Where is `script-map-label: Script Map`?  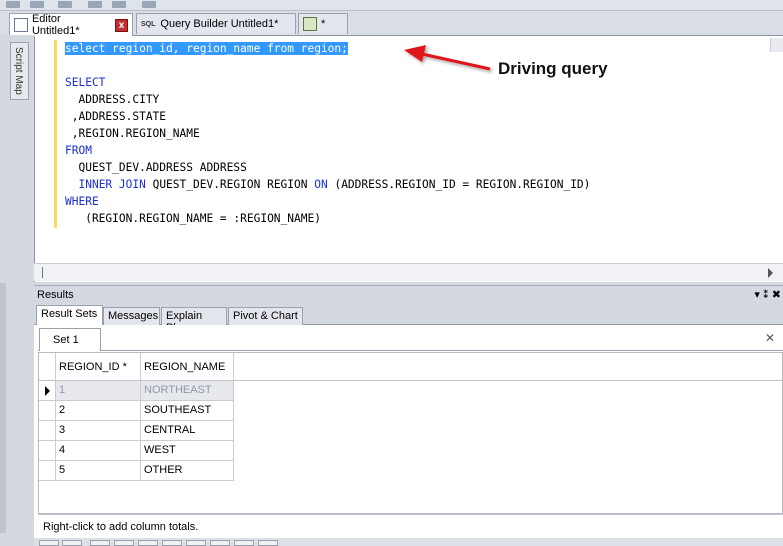
script-map-label: Script Map is located at coordinates (18, 71).